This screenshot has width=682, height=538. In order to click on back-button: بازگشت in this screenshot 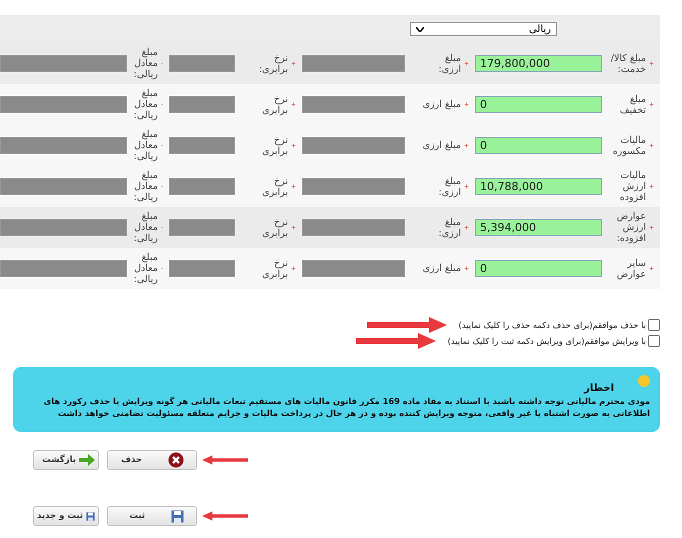, I will do `click(66, 460)`.